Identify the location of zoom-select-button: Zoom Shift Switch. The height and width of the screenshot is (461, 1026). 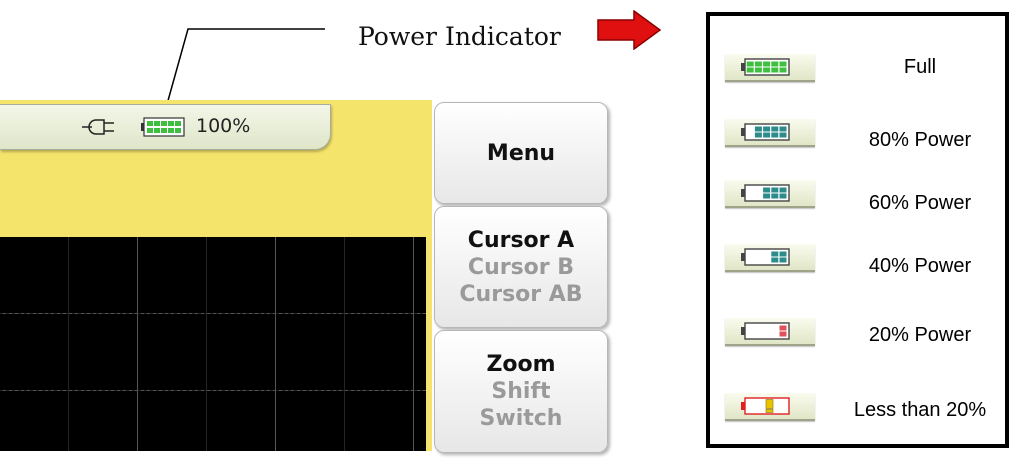
(521, 391).